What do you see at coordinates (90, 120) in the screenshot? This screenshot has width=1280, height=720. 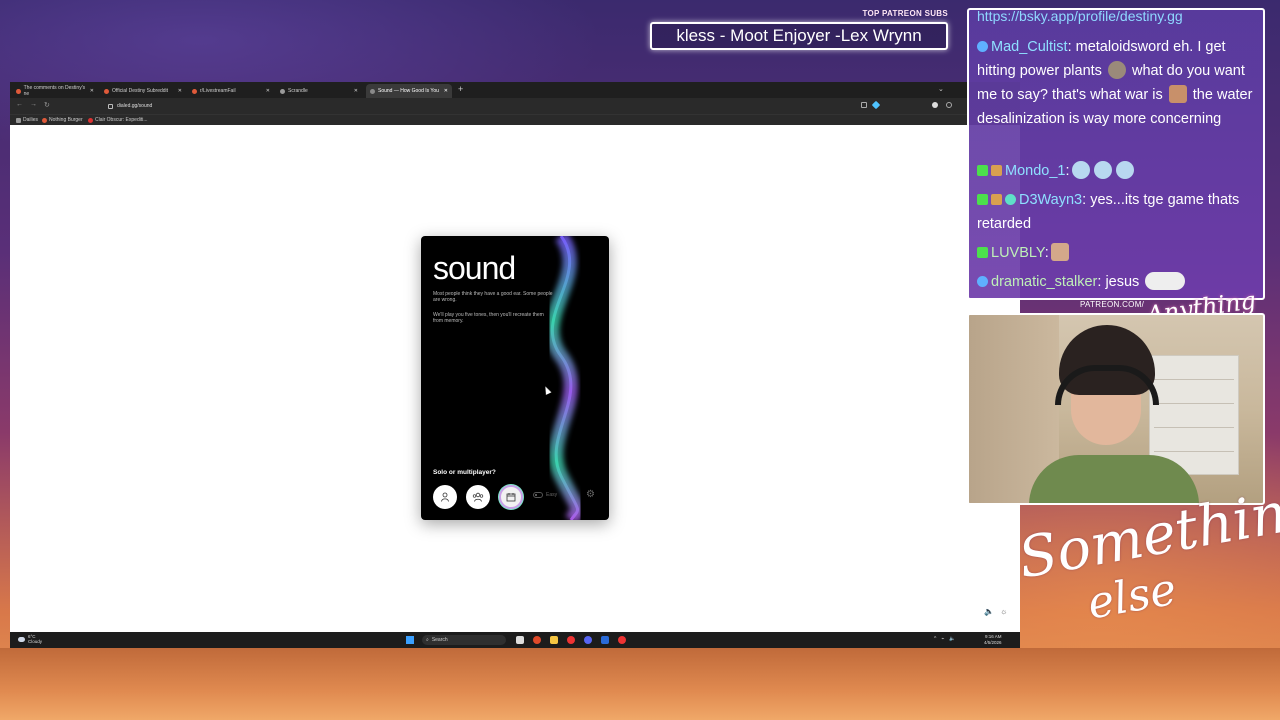 I see `youtube-icon` at bounding box center [90, 120].